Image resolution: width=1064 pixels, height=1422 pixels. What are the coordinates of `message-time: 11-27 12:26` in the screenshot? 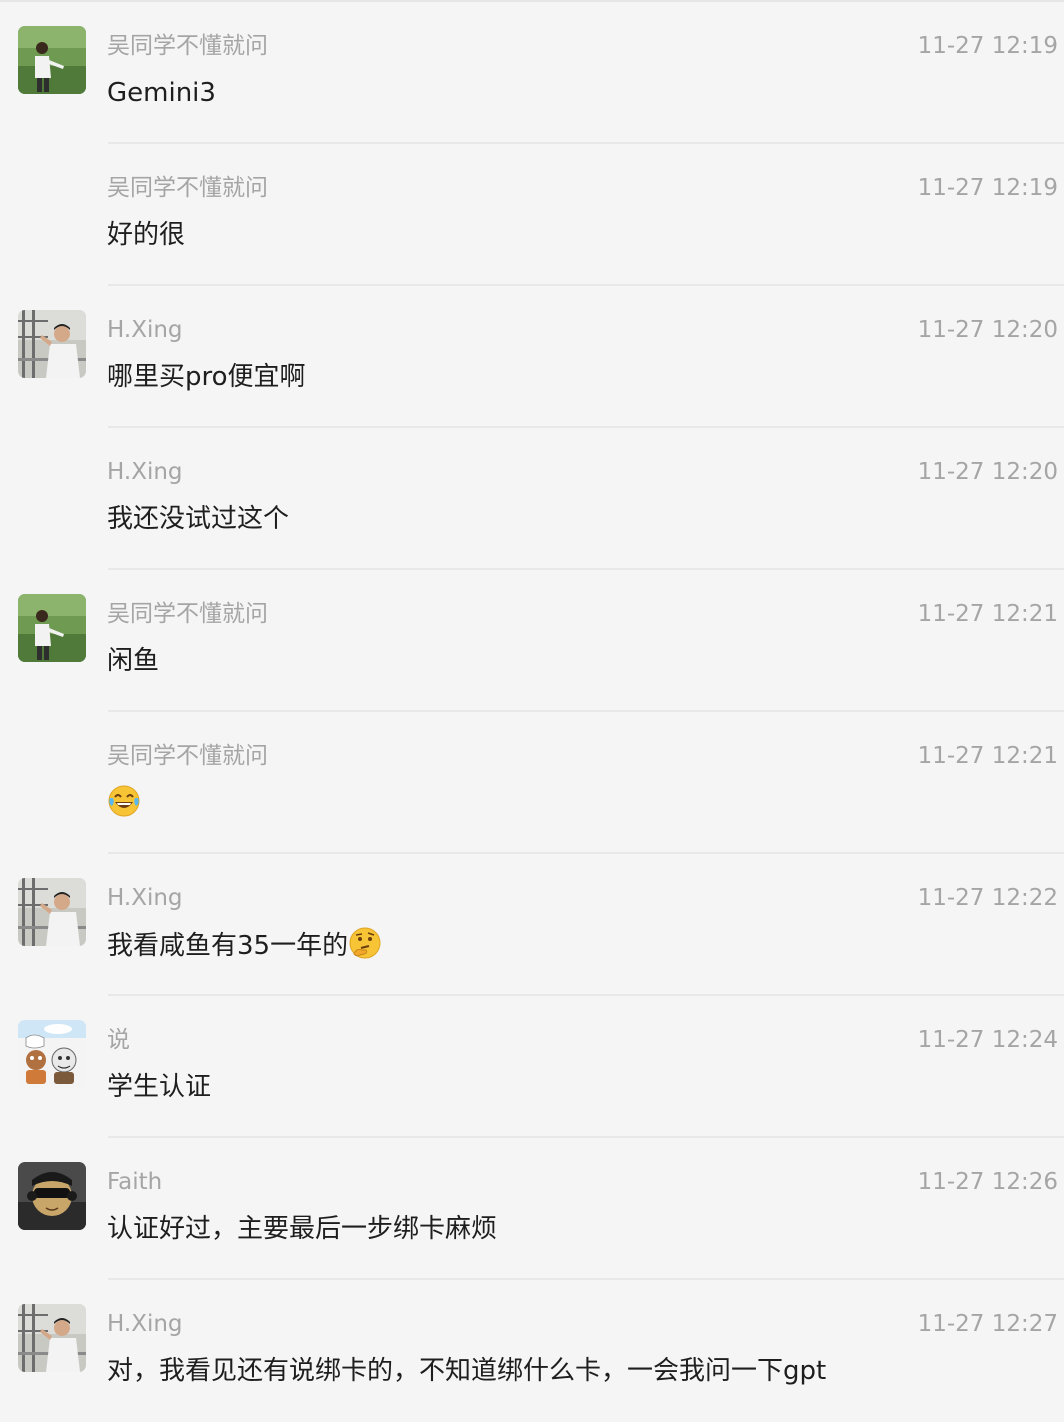 It's located at (987, 1182).